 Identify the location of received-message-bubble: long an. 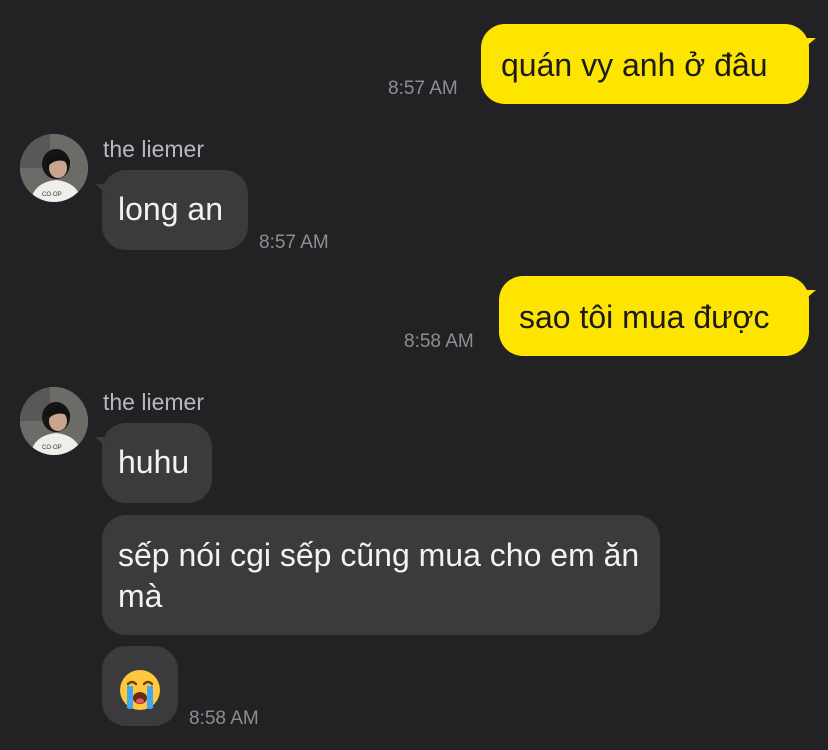
(171, 210).